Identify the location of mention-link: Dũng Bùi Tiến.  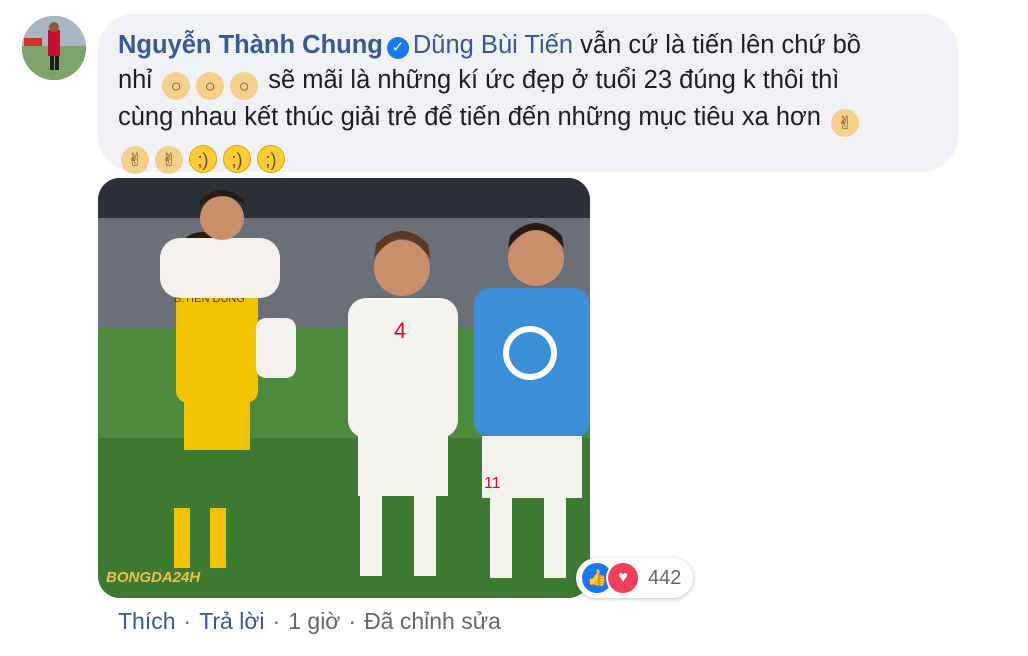
(493, 45).